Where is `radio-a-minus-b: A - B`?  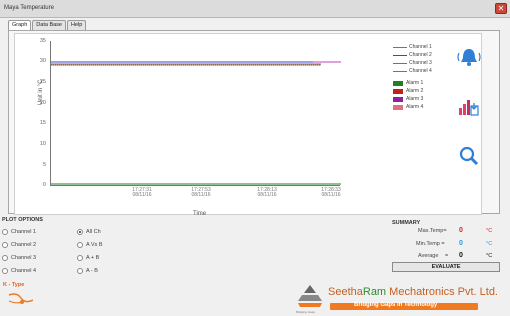
radio-a-minus-b: A - B is located at coordinates (87, 271).